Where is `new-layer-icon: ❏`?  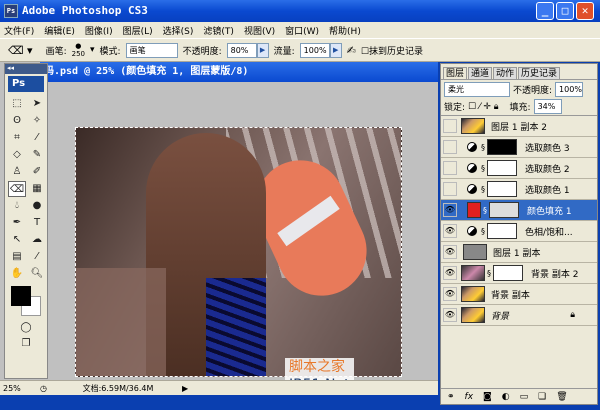 new-layer-icon: ❏ is located at coordinates (542, 397).